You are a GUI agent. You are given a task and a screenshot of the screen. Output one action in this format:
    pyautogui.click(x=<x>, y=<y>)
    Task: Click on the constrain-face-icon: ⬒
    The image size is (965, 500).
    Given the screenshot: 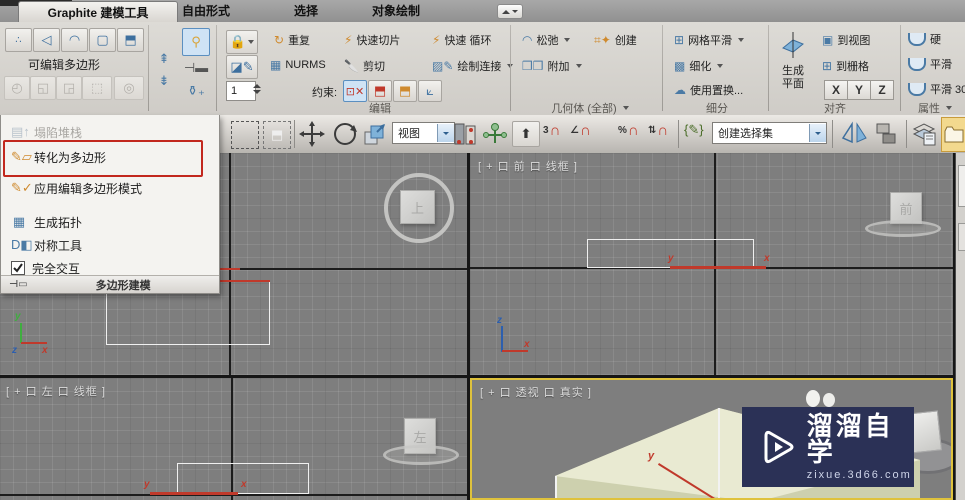 What is the action you would take?
    pyautogui.click(x=405, y=90)
    